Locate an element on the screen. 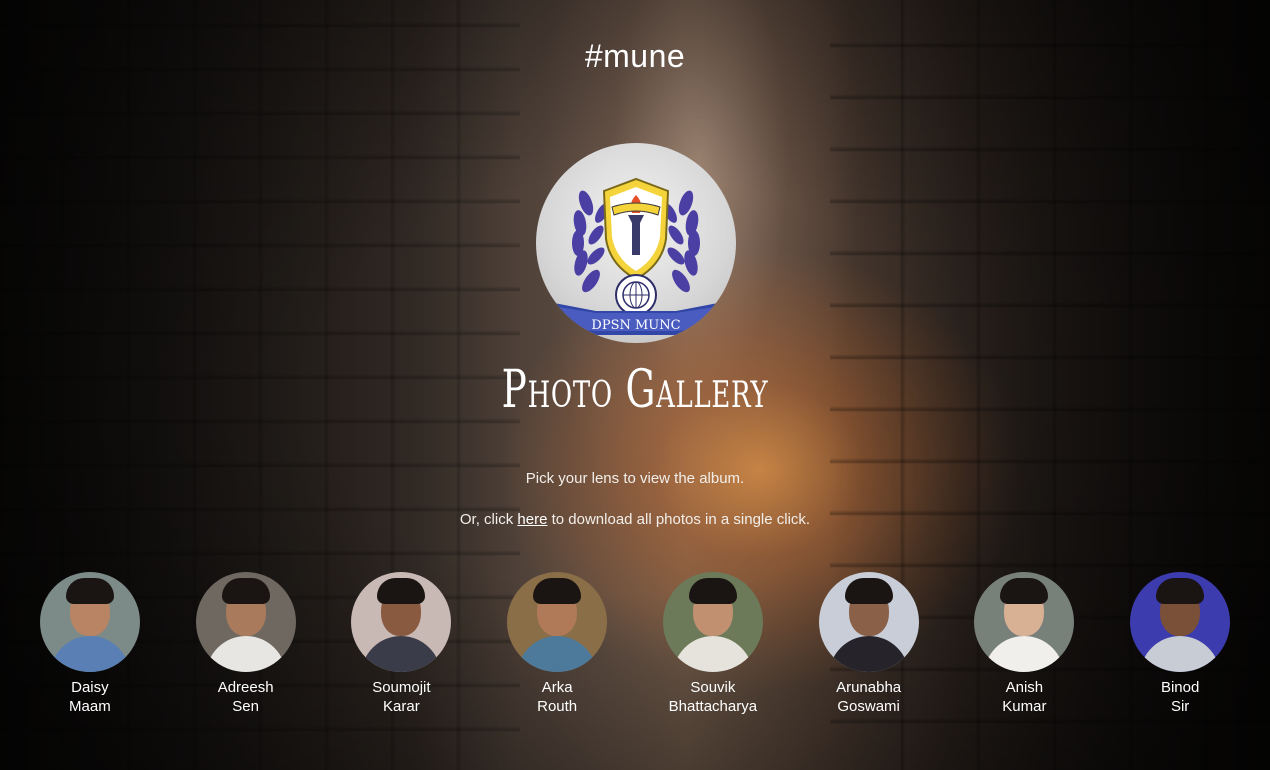  last-name: Goswami is located at coordinates (868, 706).